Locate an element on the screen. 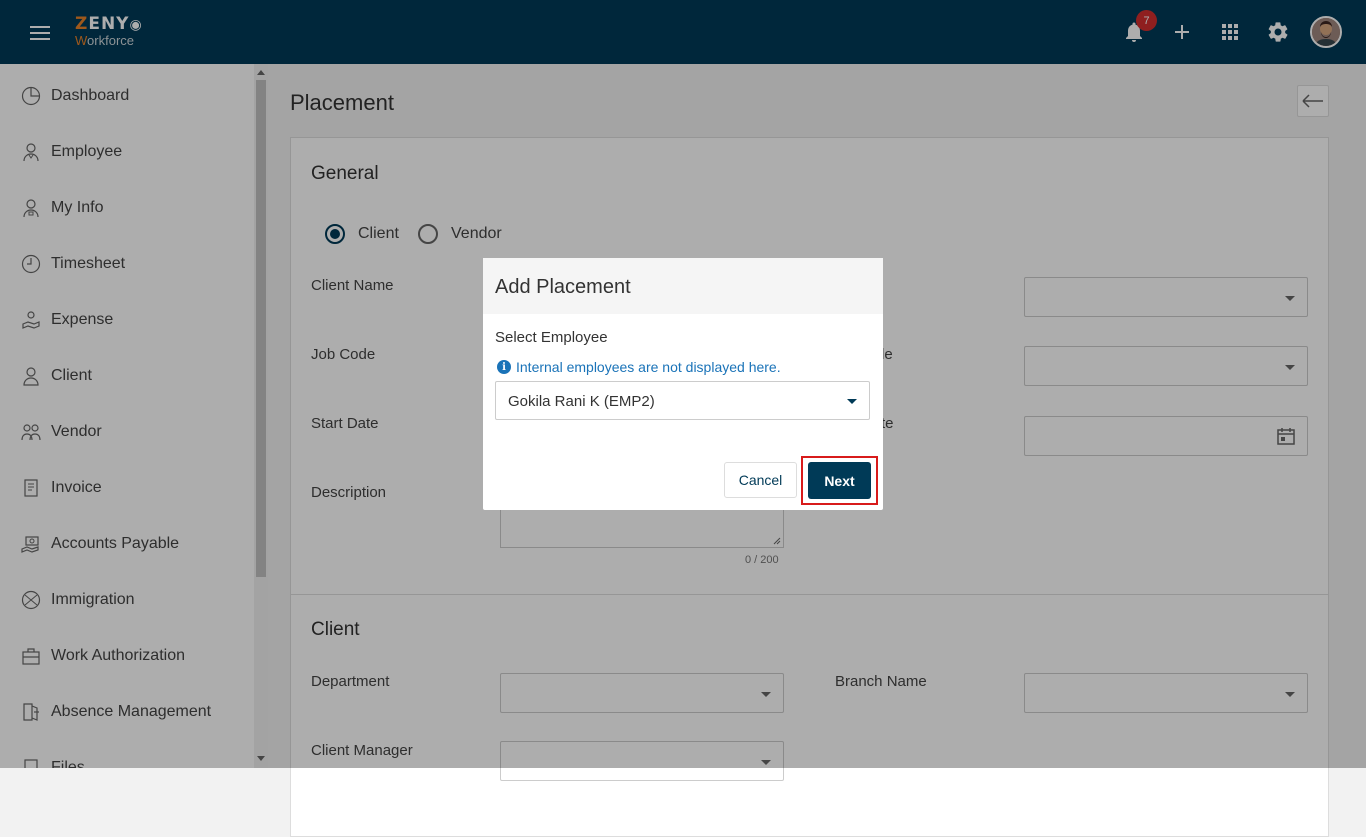 Image resolution: width=1366 pixels, height=837 pixels. dialog-title: Add Placement is located at coordinates (563, 287).